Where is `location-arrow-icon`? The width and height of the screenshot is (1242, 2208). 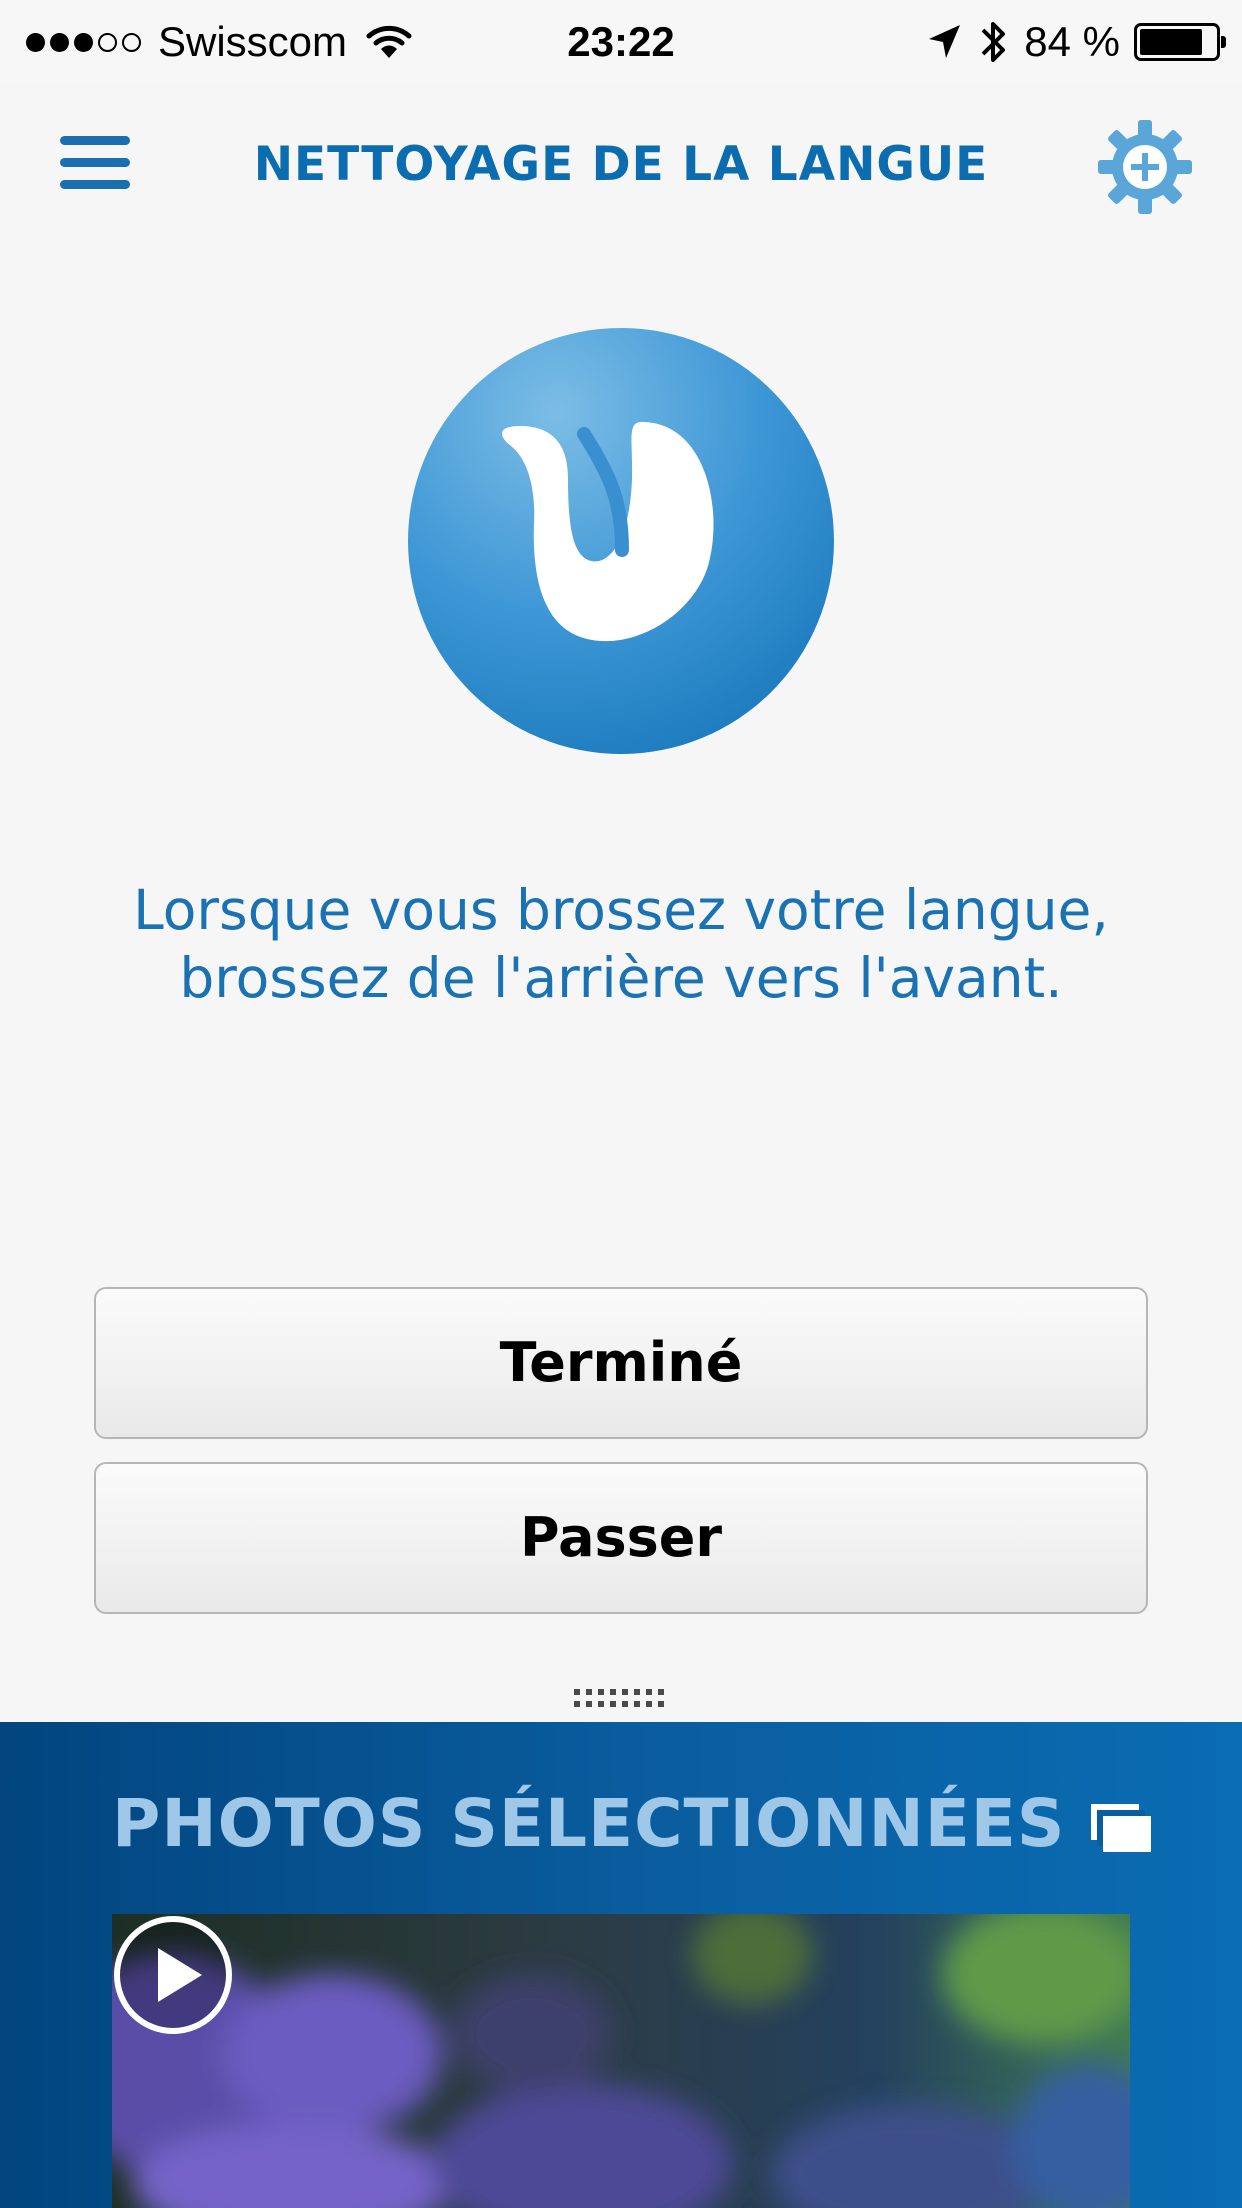 location-arrow-icon is located at coordinates (945, 41).